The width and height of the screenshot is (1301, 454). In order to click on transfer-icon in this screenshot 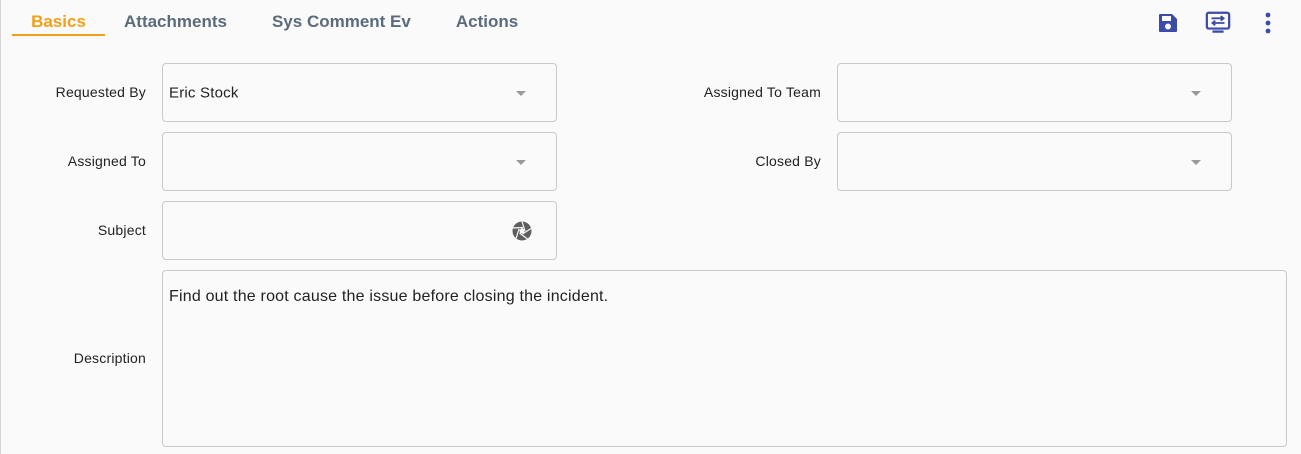, I will do `click(1218, 22)`.